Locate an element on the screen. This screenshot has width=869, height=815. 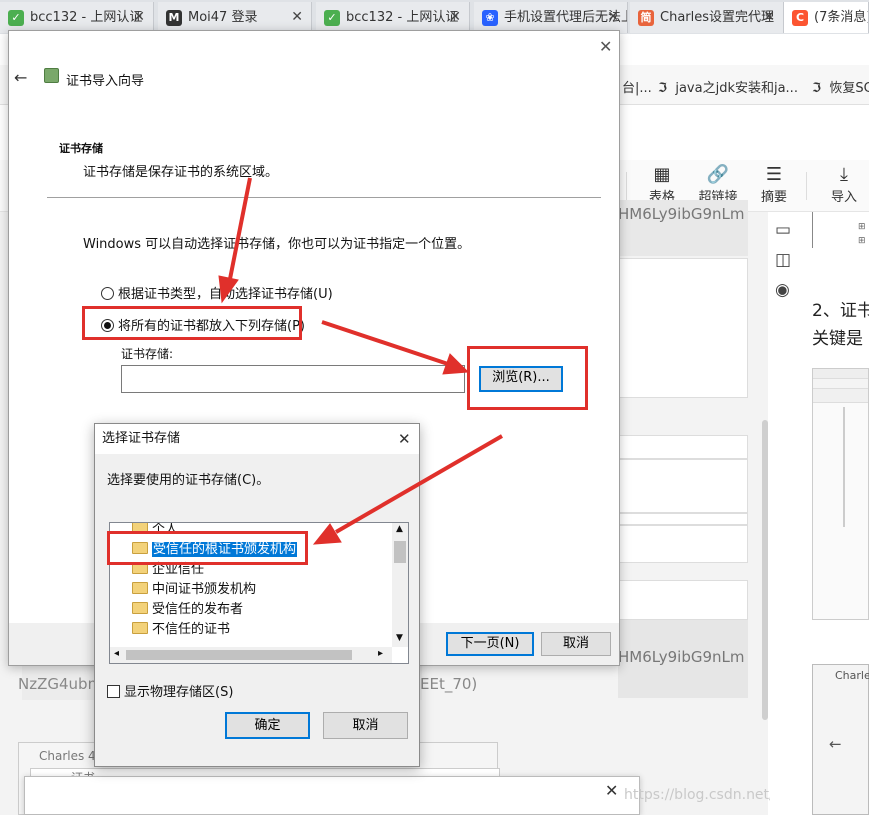
dialog-title: 选择证书存储 is located at coordinates (141, 438).